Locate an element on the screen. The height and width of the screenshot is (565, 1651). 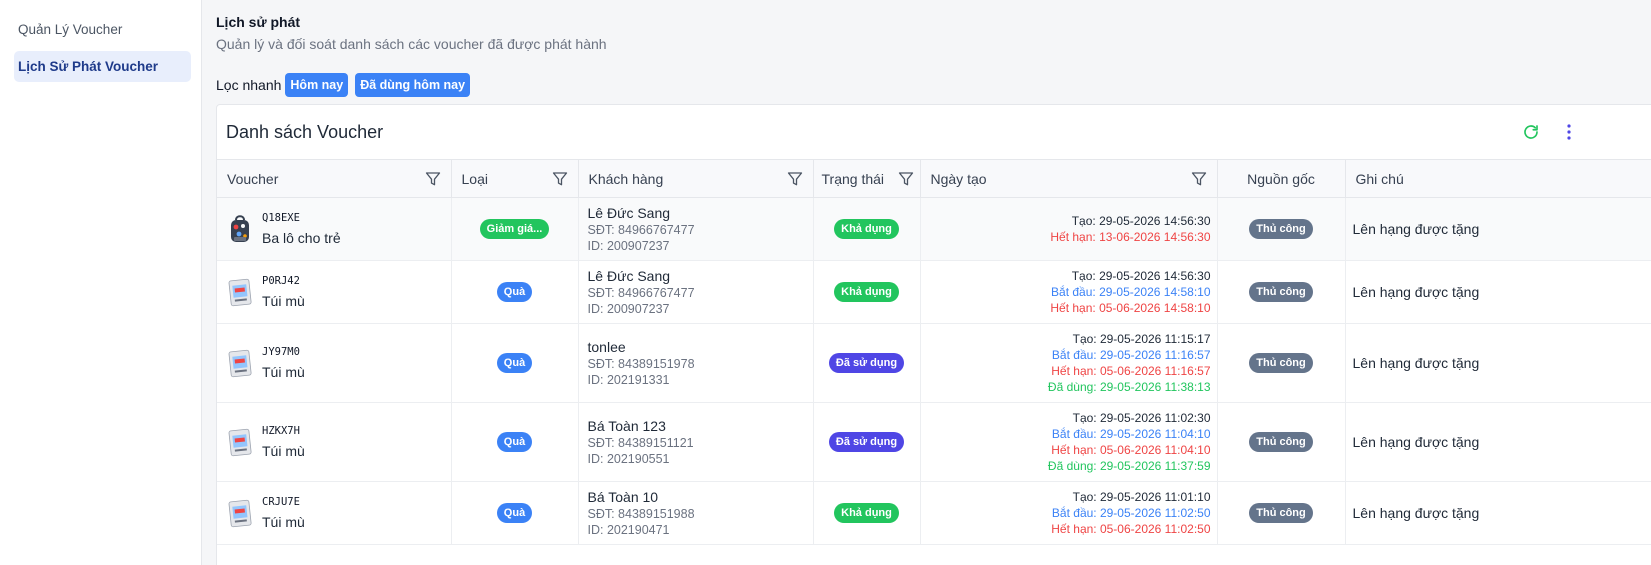
voucher-cell: P0RJ42 Túi mù is located at coordinates (334, 292).